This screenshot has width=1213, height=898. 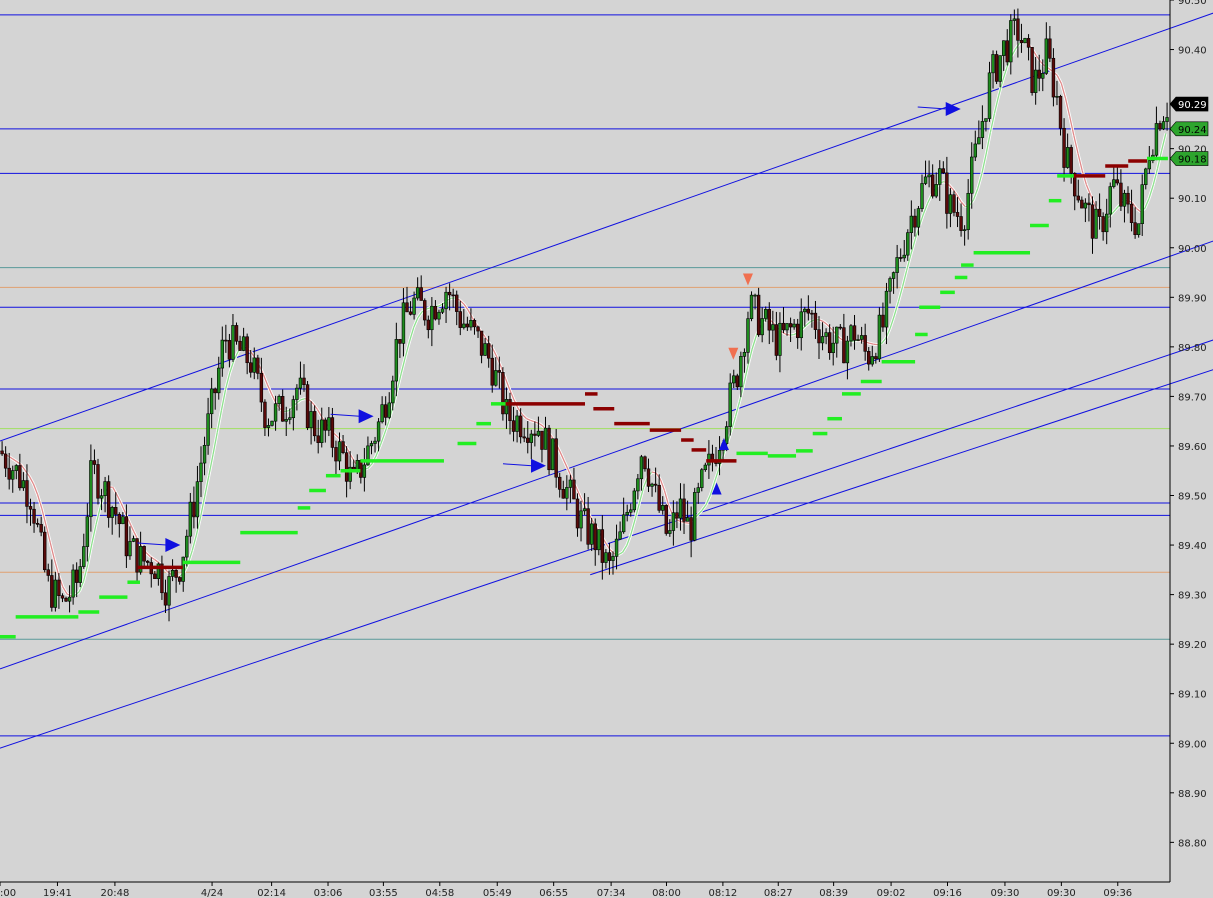 I want to click on x-tick-label: 06:55, so click(x=553, y=893).